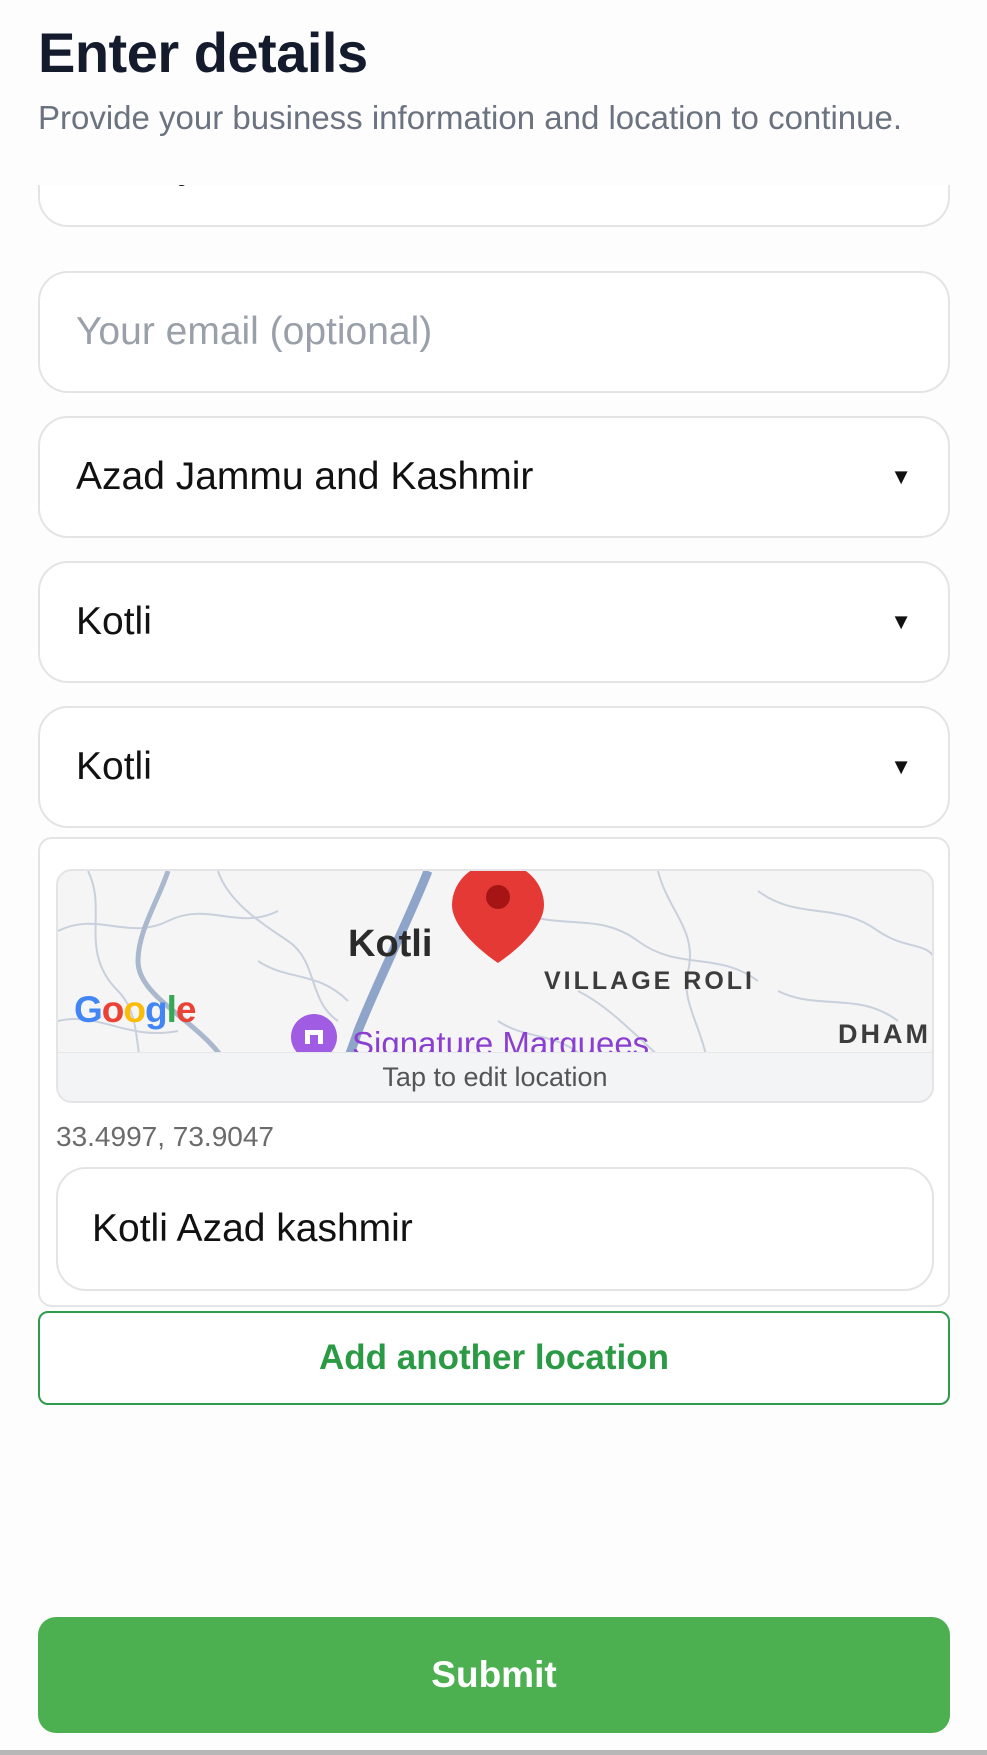 The width and height of the screenshot is (987, 1755). I want to click on page-title: Enter details, so click(203, 52).